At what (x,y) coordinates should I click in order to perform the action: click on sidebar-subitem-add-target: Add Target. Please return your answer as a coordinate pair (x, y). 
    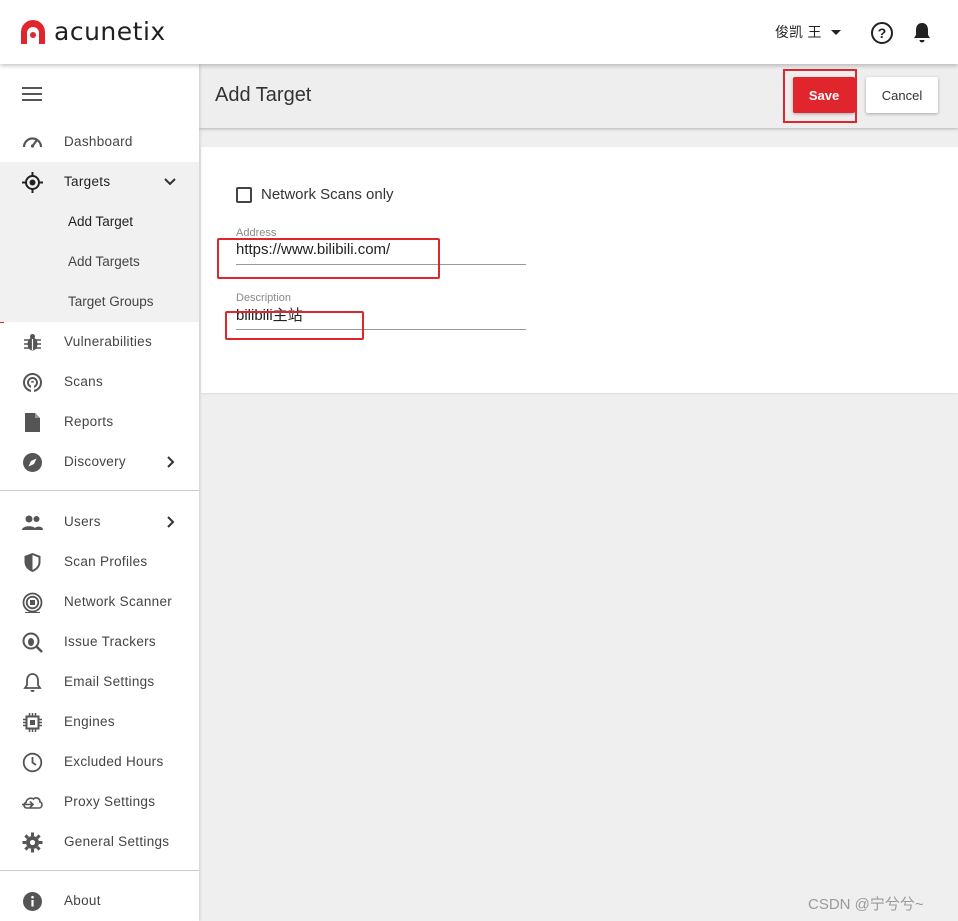
    Looking at the image, I should click on (99, 222).